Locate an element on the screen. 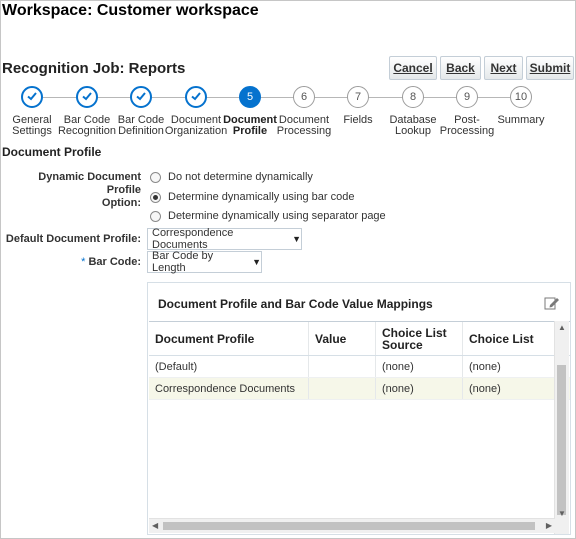 The height and width of the screenshot is (539, 576). table-row: Correspondence Documents (none) (none) is located at coordinates (359, 389).